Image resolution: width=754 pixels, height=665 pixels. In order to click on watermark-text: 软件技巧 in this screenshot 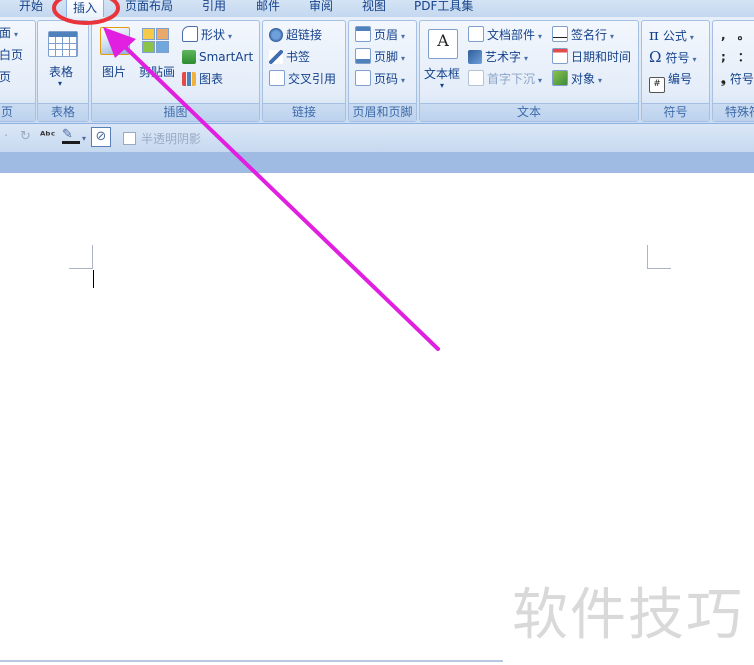, I will do `click(628, 615)`.